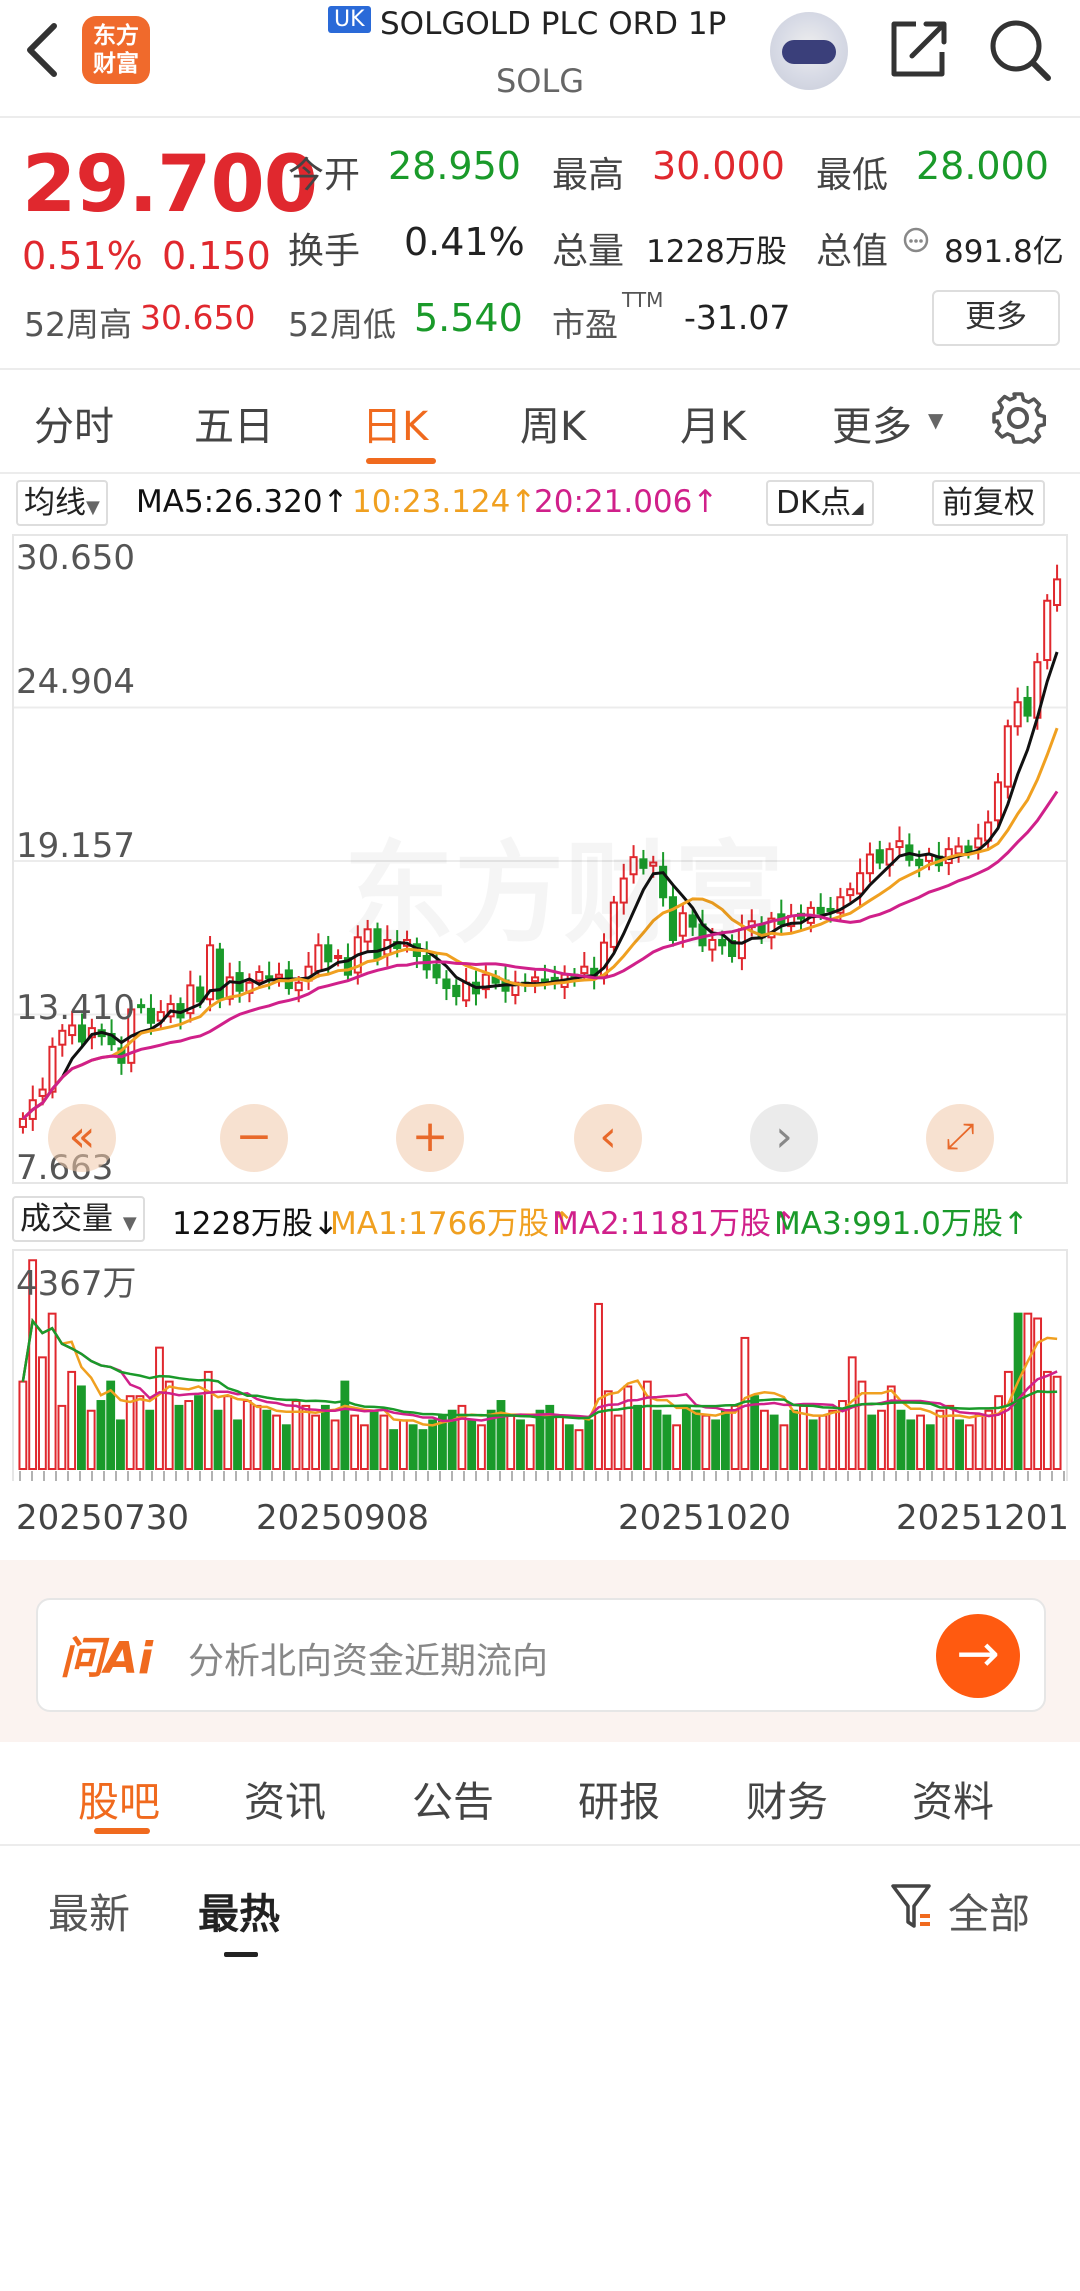 The image size is (1080, 2291). What do you see at coordinates (916, 240) in the screenshot?
I see `info-icon` at bounding box center [916, 240].